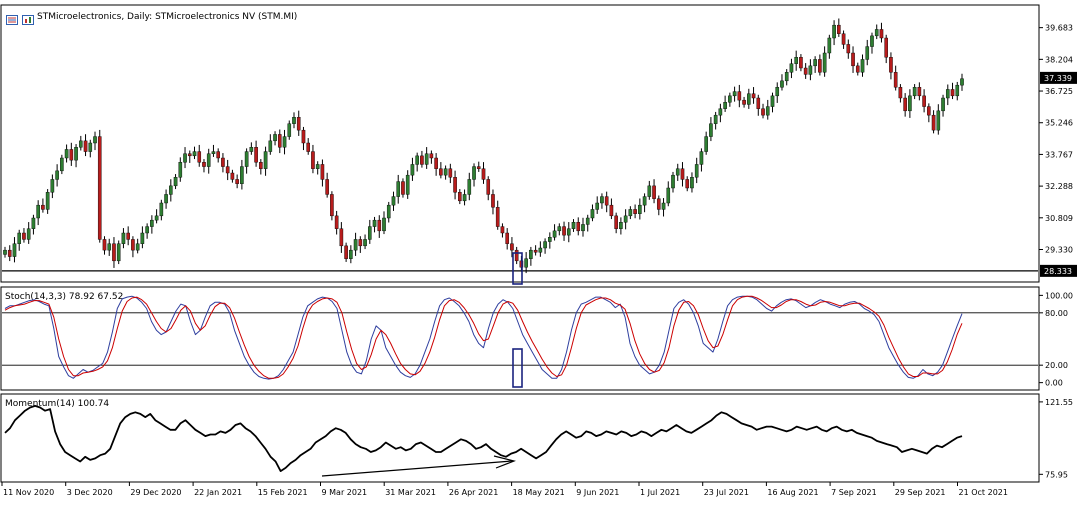 The height and width of the screenshot is (508, 1090). I want to click on price-tick-label: 32.288, so click(1059, 186).